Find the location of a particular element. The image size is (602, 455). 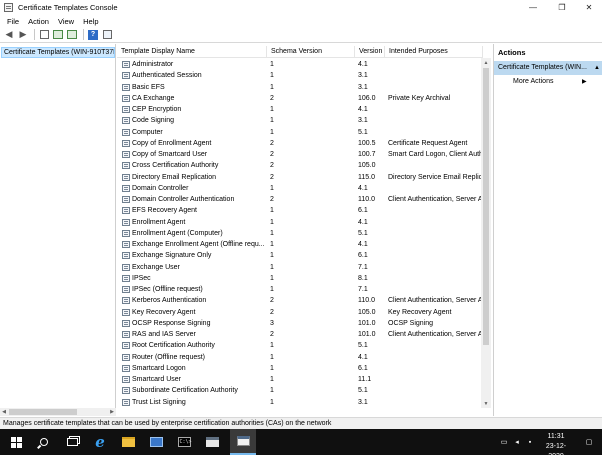

table-row: Root Certification Authority 1 5.1 is located at coordinates (300, 345).